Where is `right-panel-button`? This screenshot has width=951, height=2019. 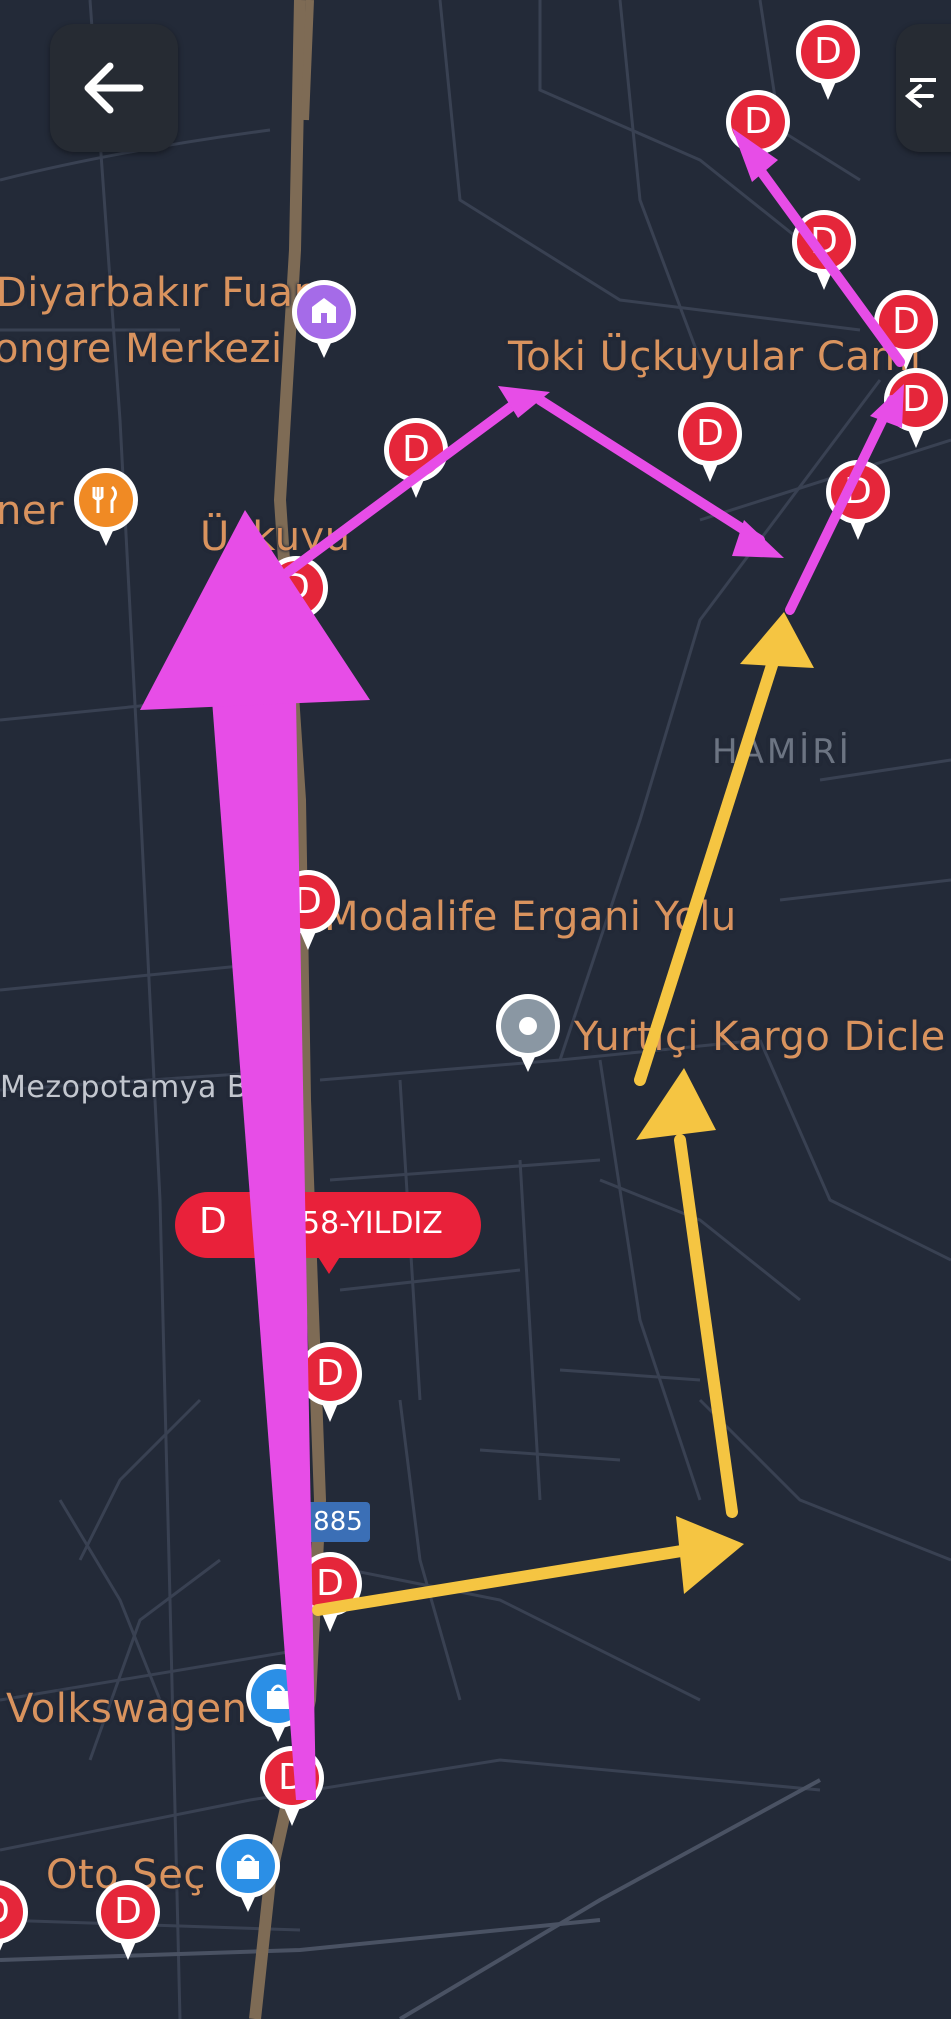 right-panel-button is located at coordinates (923, 88).